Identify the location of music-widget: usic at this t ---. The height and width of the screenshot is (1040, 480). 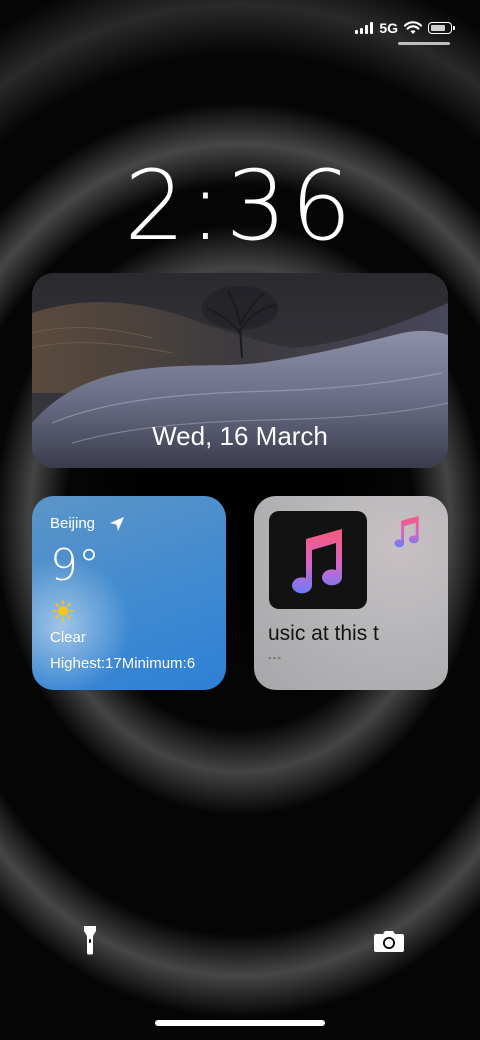
(351, 593).